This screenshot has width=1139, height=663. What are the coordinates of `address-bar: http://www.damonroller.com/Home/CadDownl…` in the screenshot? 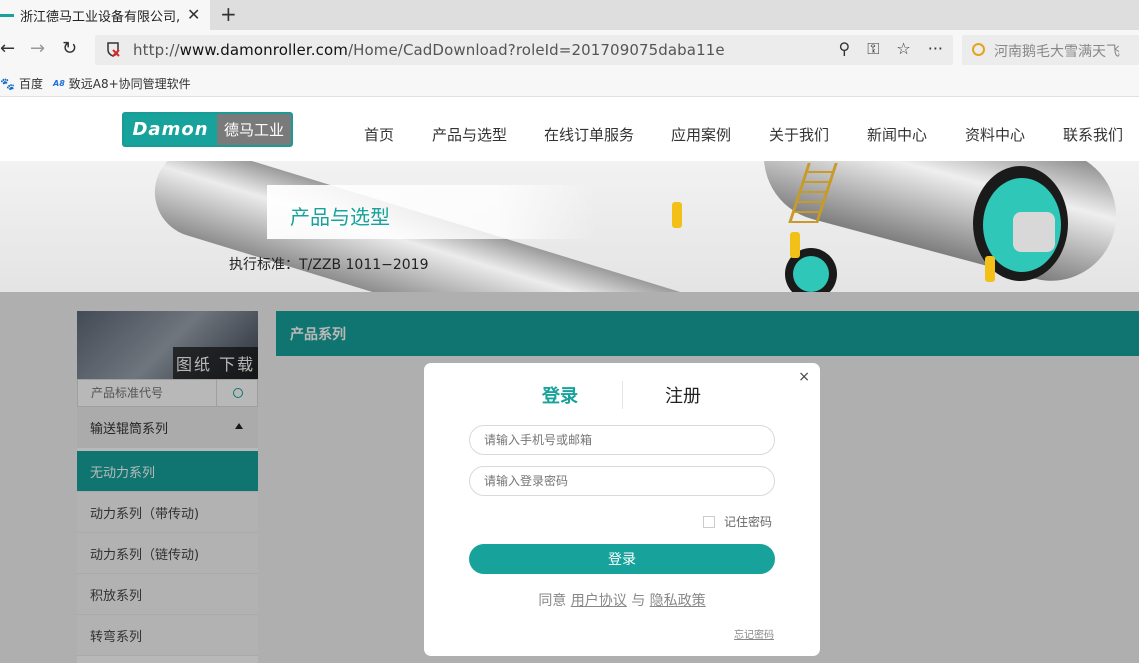 It's located at (524, 50).